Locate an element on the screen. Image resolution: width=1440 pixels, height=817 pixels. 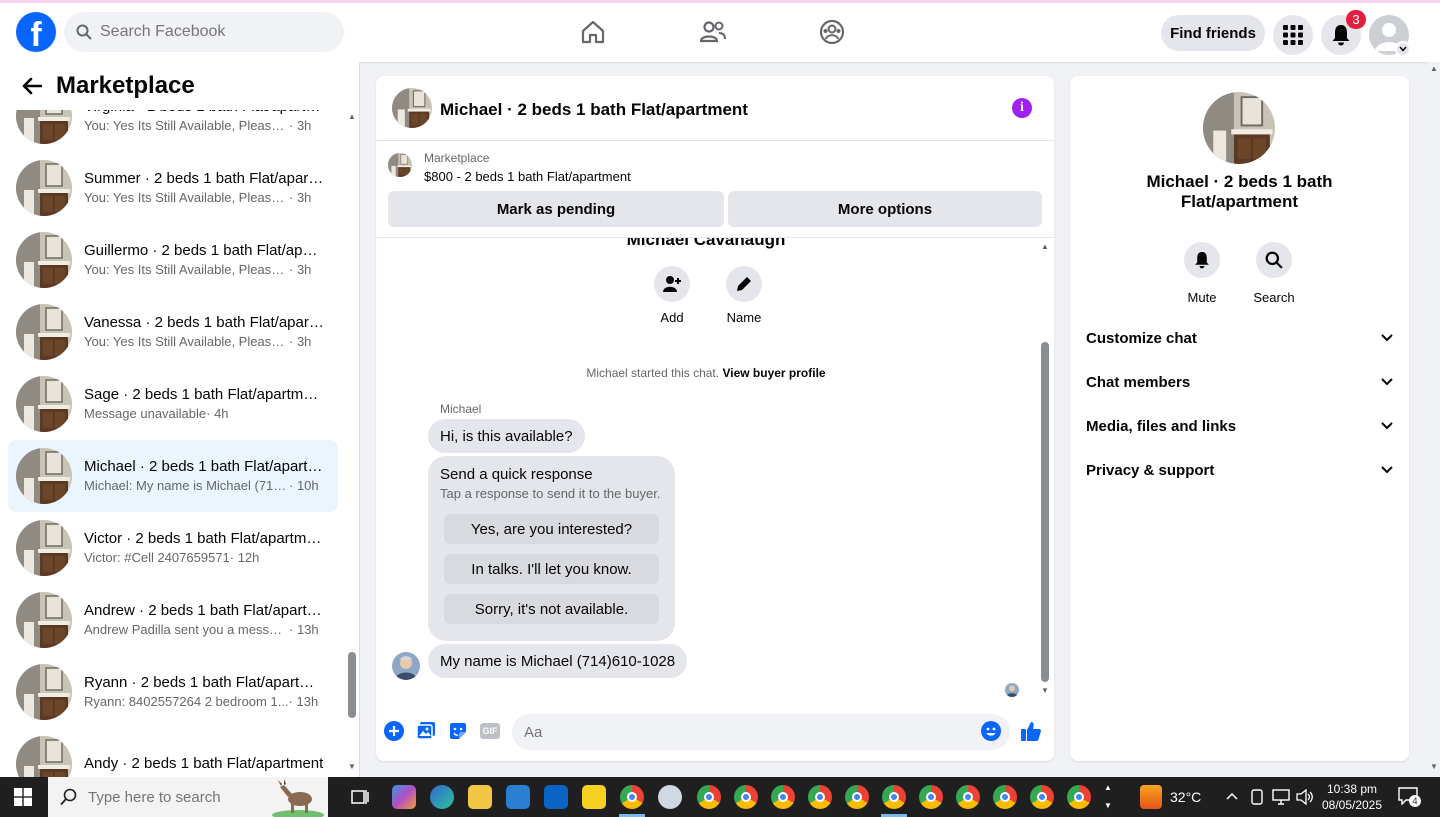
quick-response-option: Yes, are you interested? is located at coordinates (551, 529).